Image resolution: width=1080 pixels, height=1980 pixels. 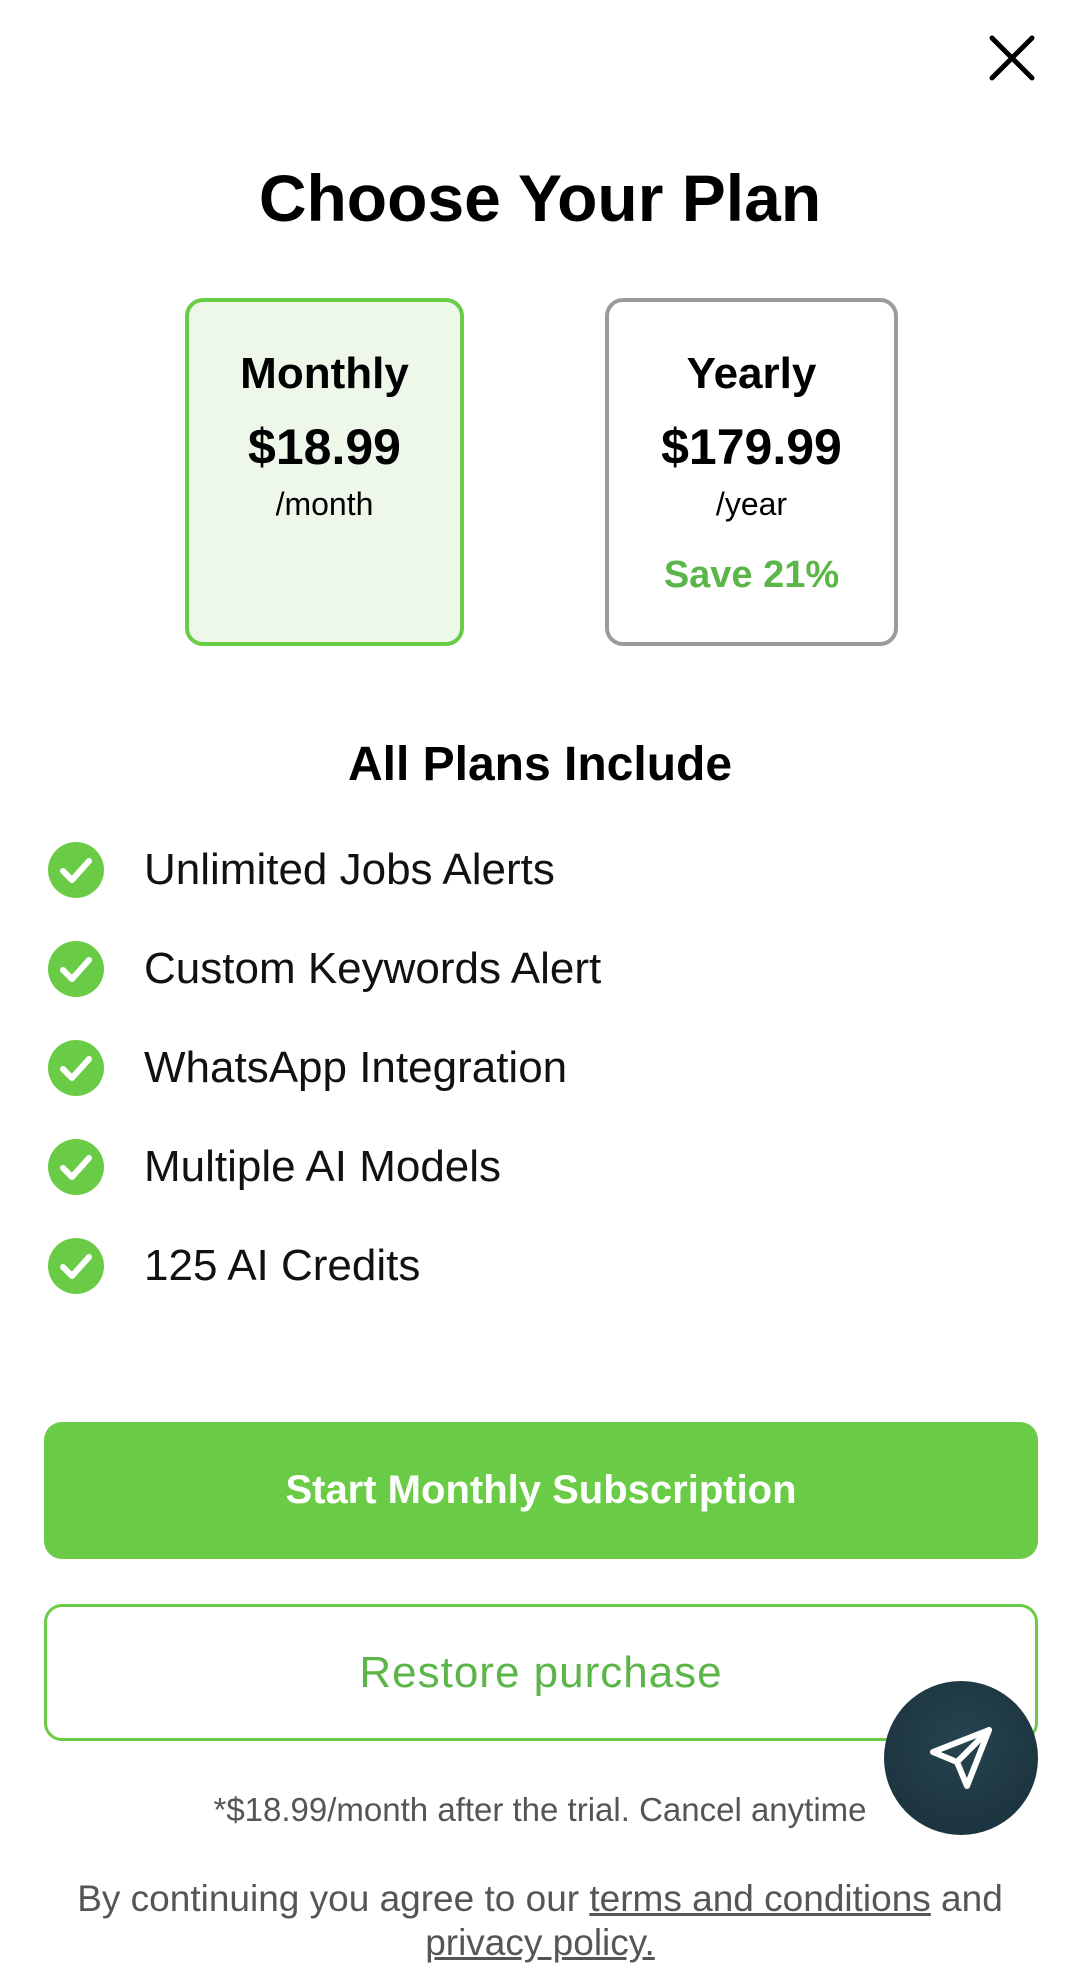 I want to click on legal-prefix: By continuing you agree to our, so click(x=333, y=1898).